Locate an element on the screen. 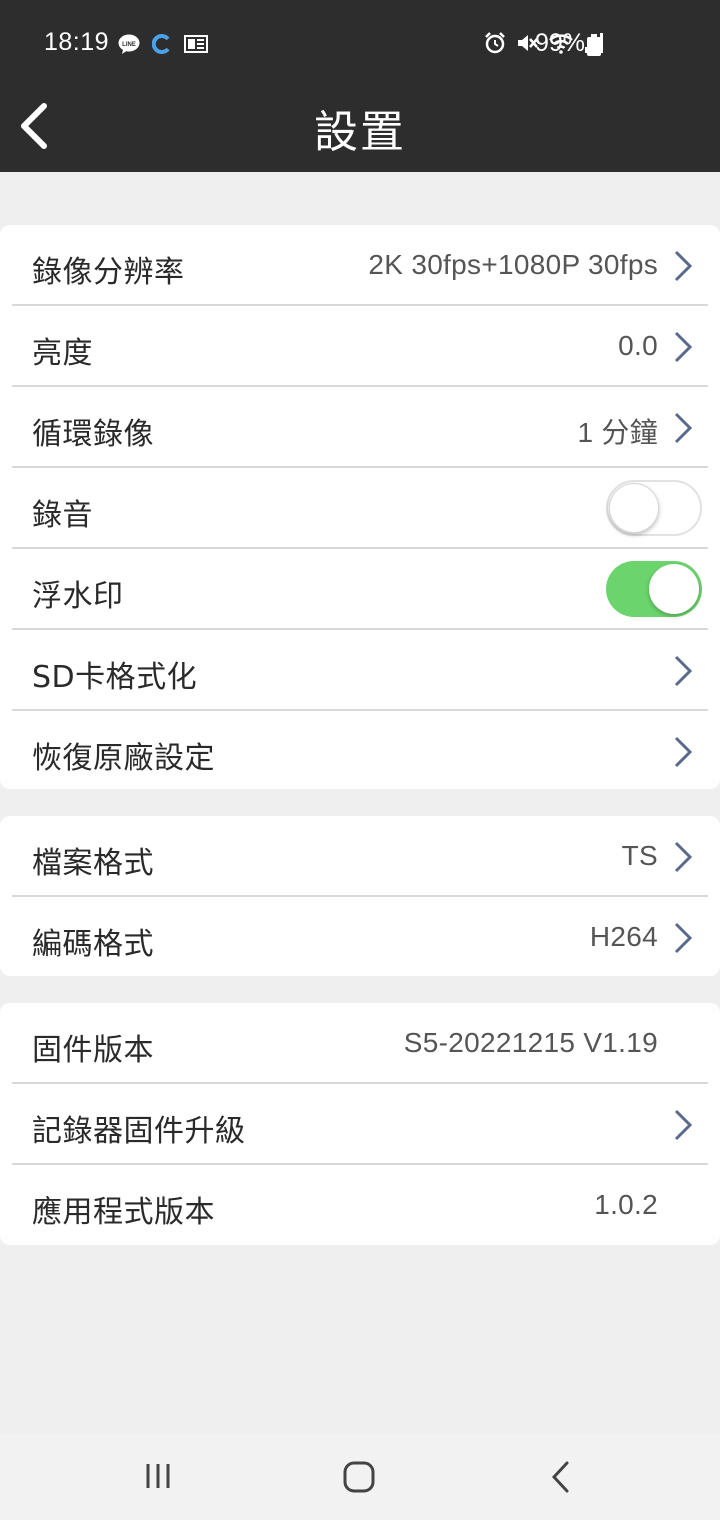  setting-label: 恢復原廠設定 is located at coordinates (123, 758).